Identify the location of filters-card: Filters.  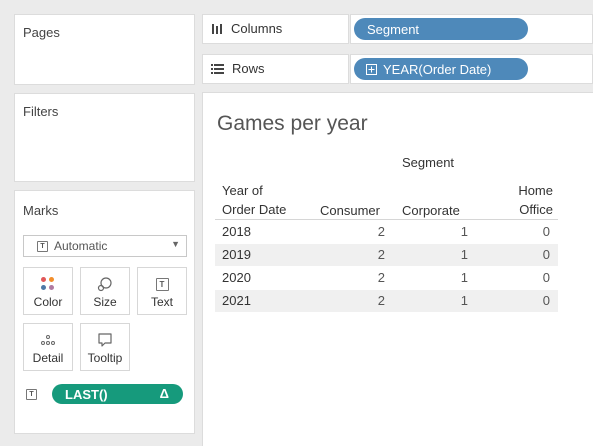
(104, 137).